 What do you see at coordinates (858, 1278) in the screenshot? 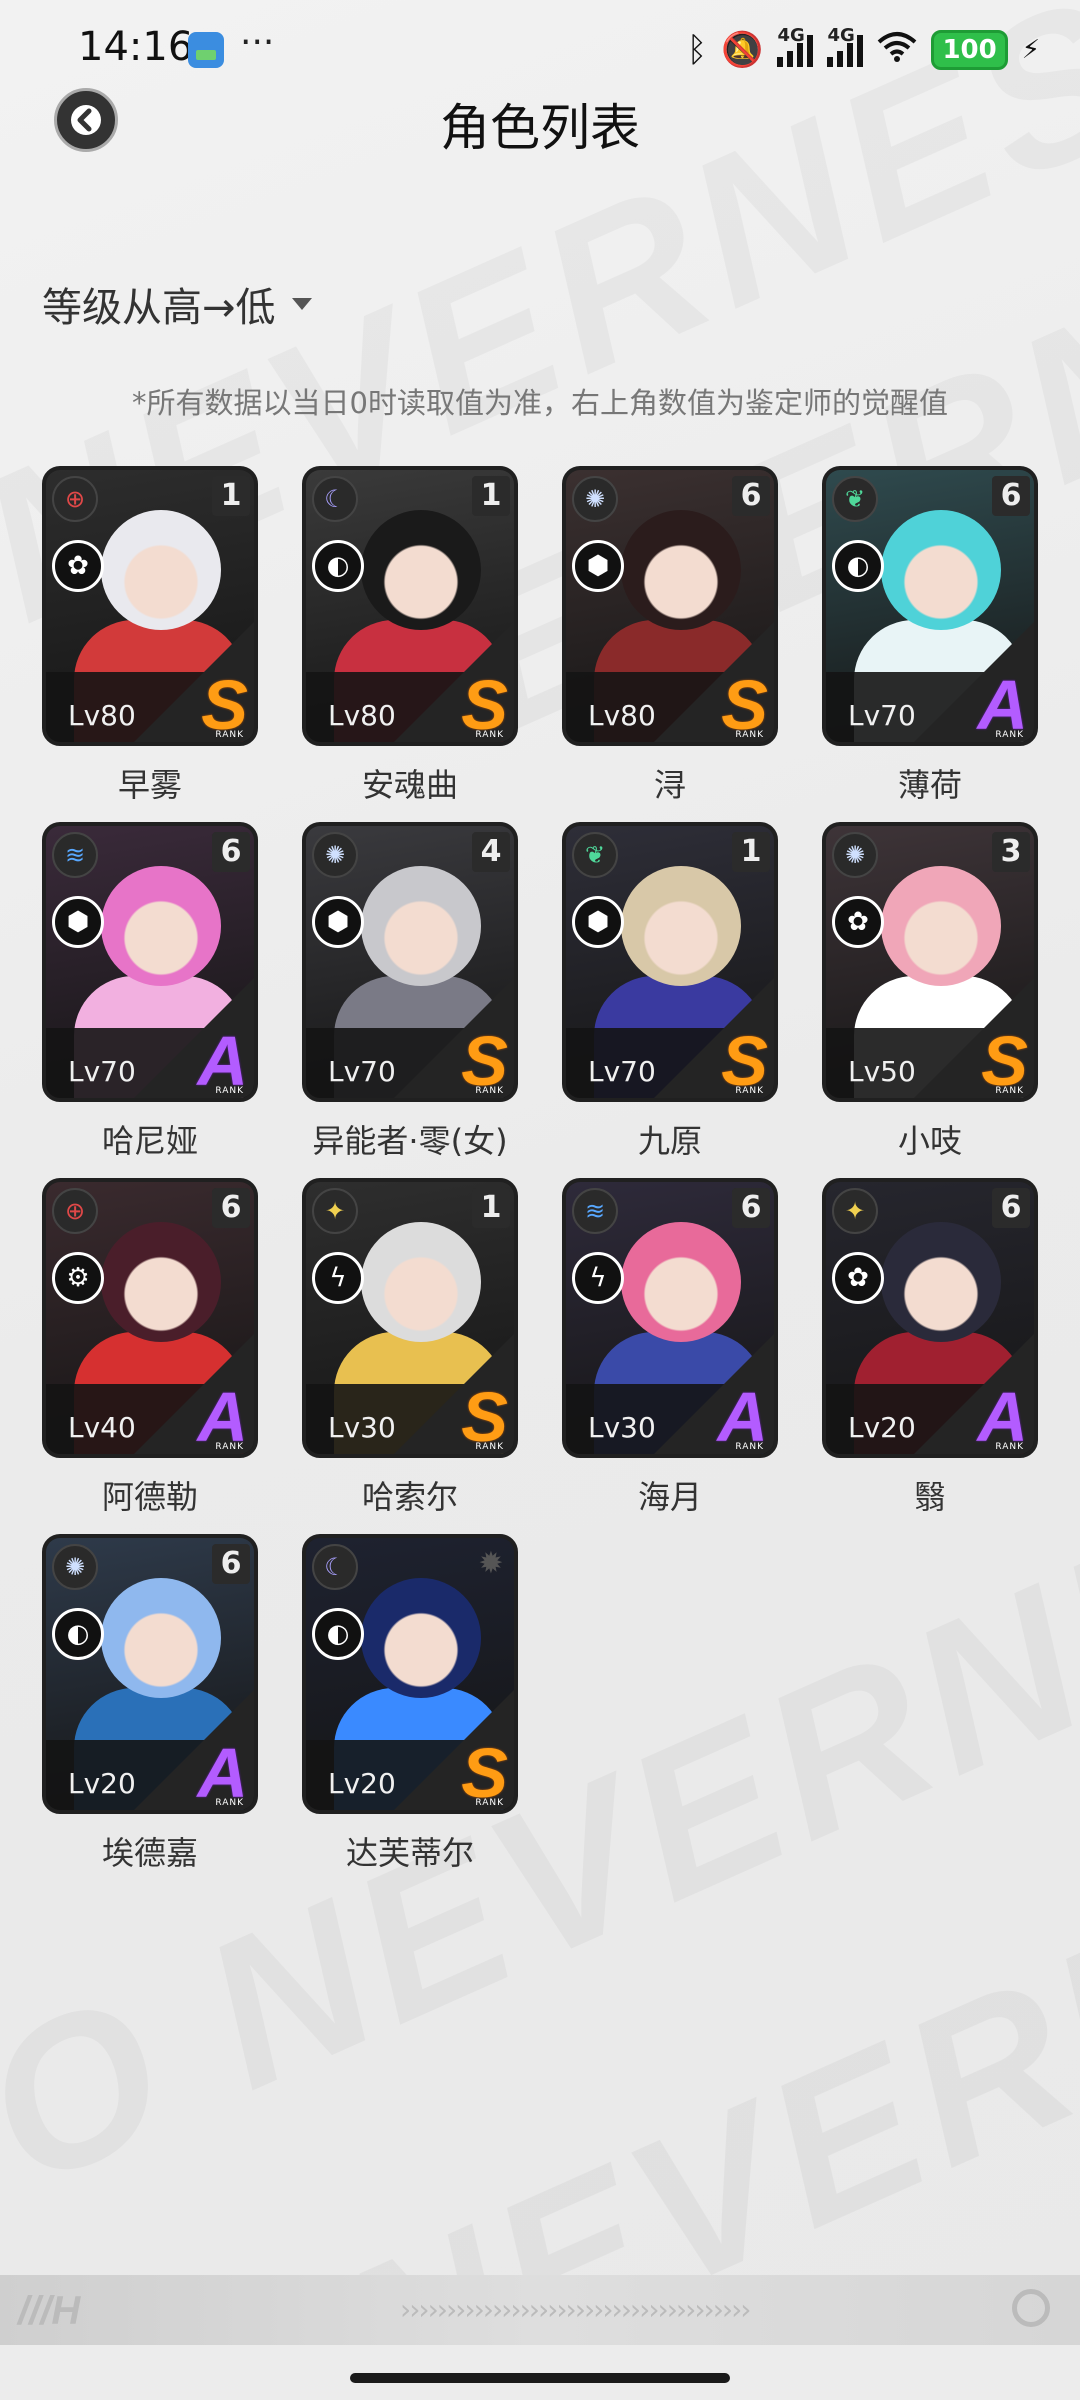
I see `swirl-icon: ✿` at bounding box center [858, 1278].